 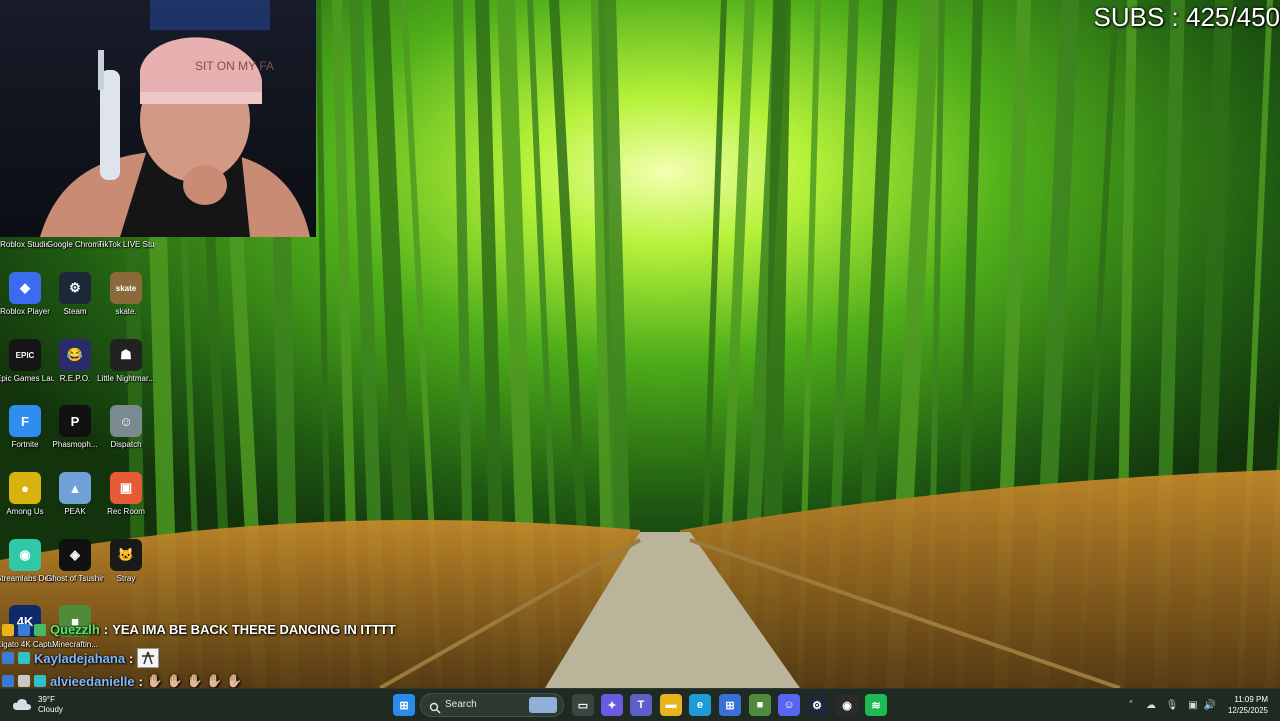 What do you see at coordinates (75, 555) in the screenshot?
I see `ghost-of-tsushima-icon: ◈` at bounding box center [75, 555].